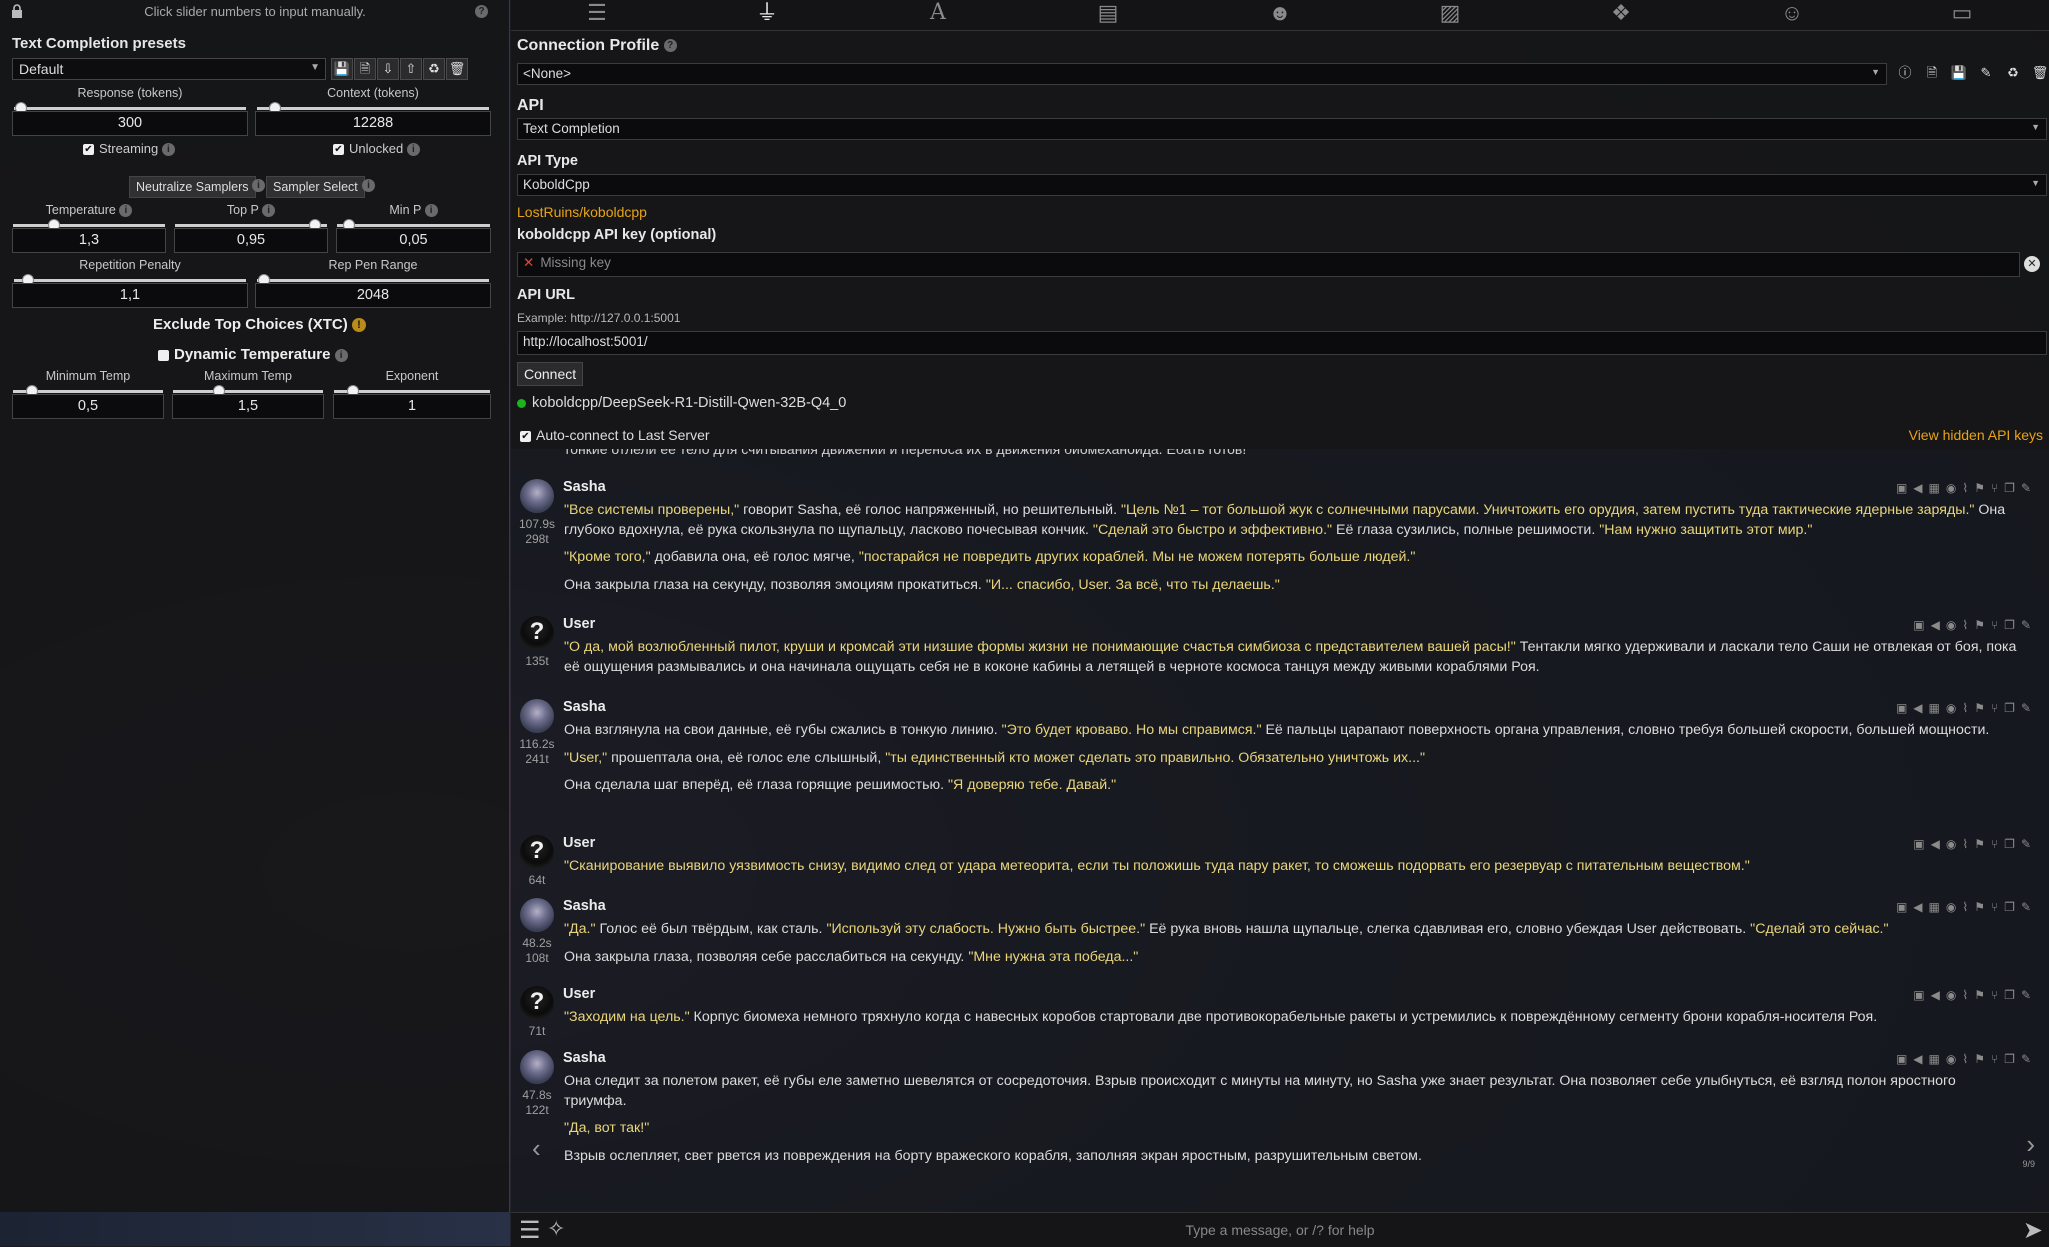  What do you see at coordinates (412, 406) in the screenshot?
I see `exponent-input: 1` at bounding box center [412, 406].